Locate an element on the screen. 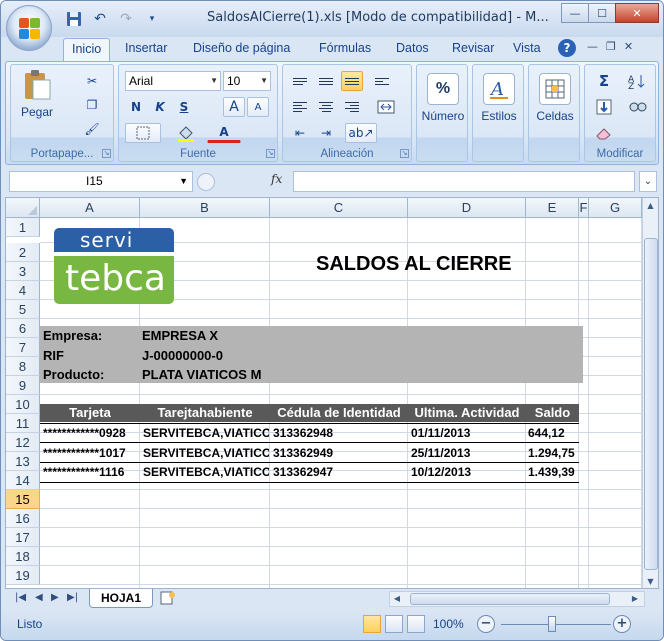  office-button is located at coordinates (29, 28).